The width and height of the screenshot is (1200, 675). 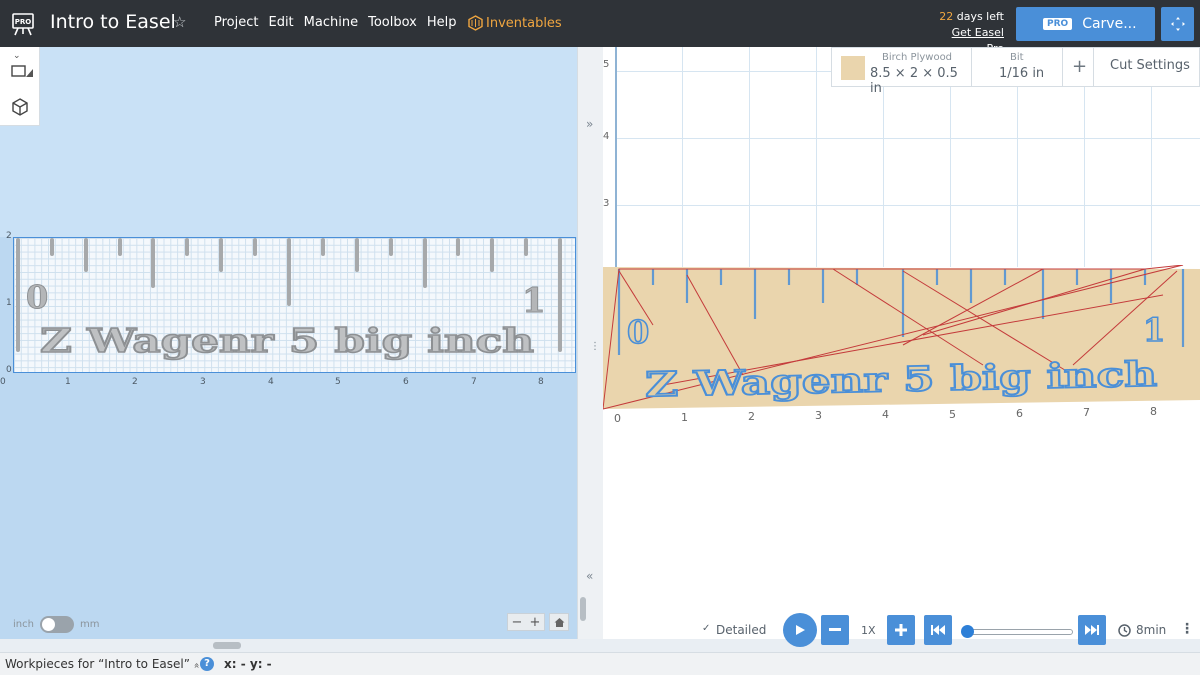 What do you see at coordinates (1187, 629) in the screenshot?
I see `more-options-icon: ⋮` at bounding box center [1187, 629].